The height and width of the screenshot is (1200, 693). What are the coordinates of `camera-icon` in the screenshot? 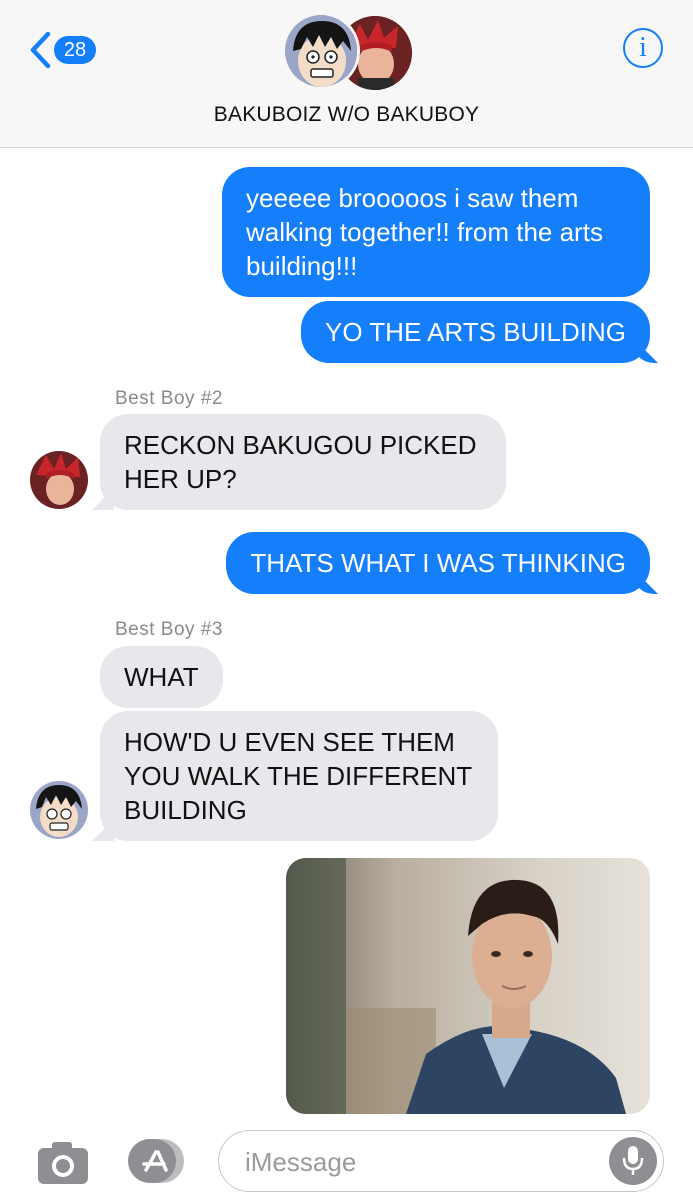 It's located at (63, 1162).